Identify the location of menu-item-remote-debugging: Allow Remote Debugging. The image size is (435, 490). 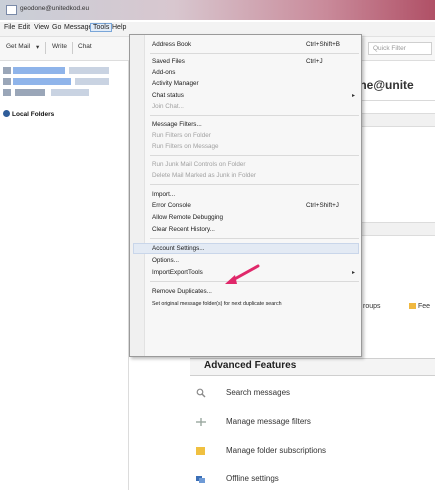
(187, 217).